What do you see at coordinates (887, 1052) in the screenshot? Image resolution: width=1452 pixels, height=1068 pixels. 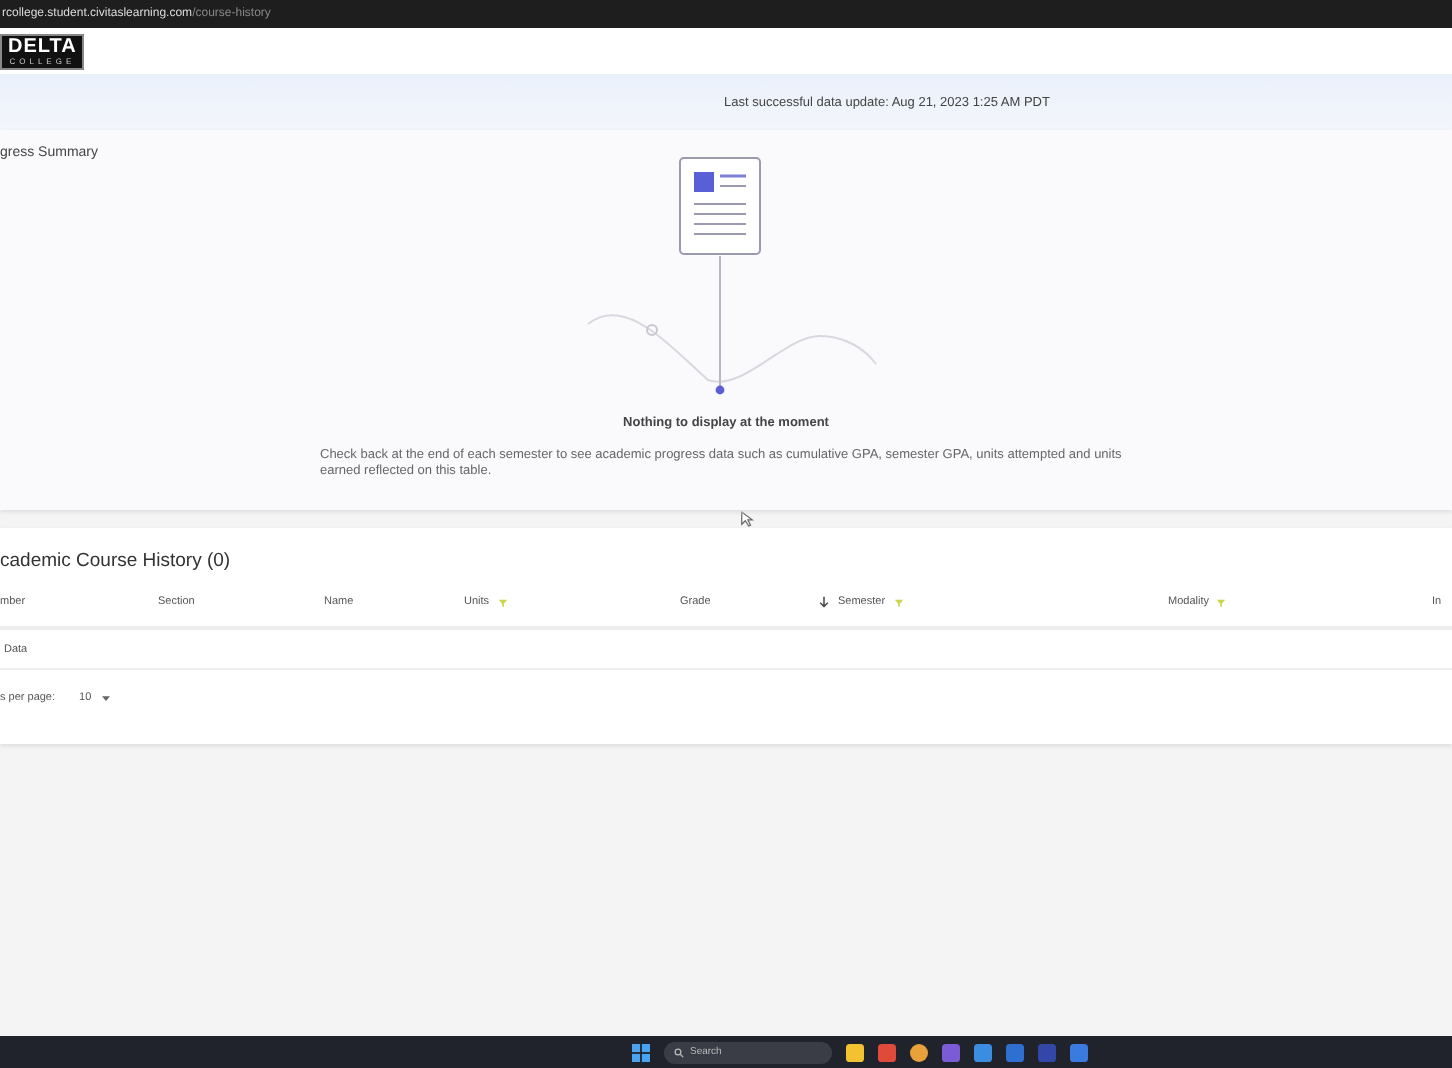 I see `app-icon` at bounding box center [887, 1052].